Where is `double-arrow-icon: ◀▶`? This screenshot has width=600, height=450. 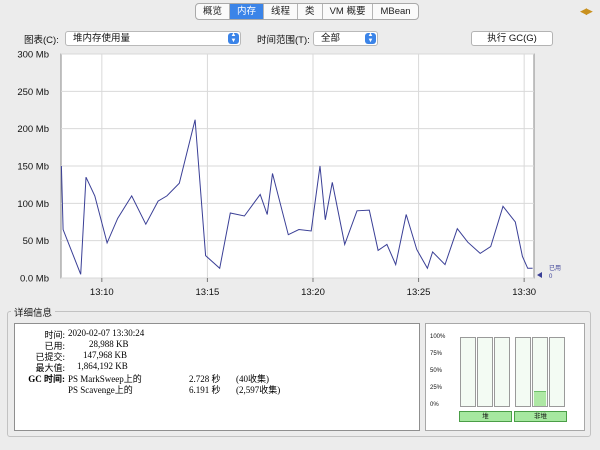 double-arrow-icon: ◀▶ is located at coordinates (586, 11).